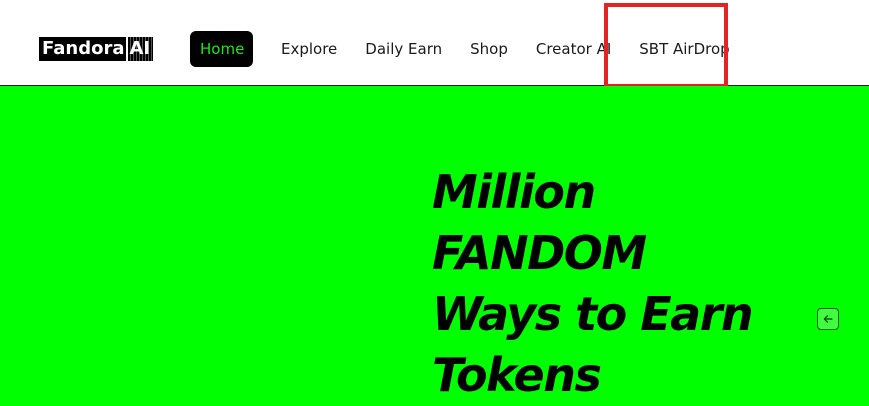 The image size is (869, 406). Describe the element at coordinates (514, 192) in the screenshot. I see `hero-line: Million` at that location.